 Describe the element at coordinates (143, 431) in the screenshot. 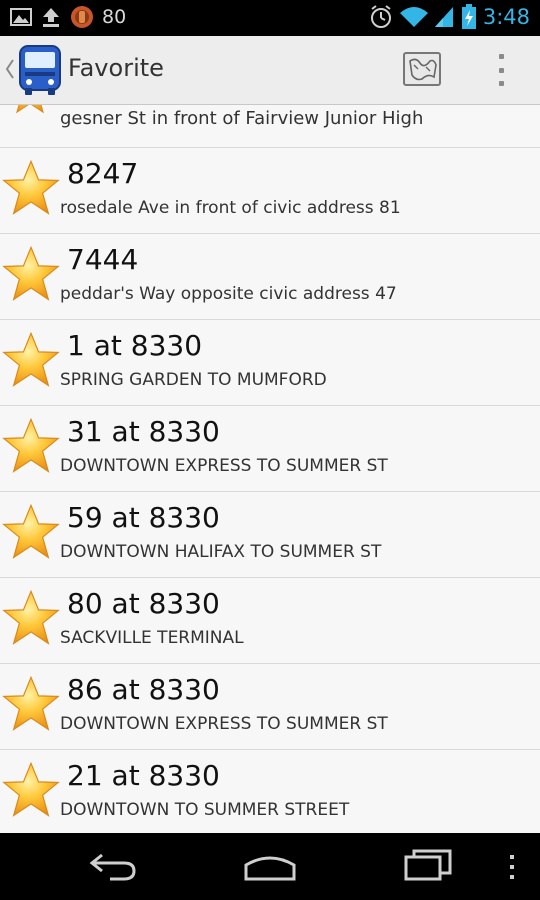

I see `list-item-title: 31 at 8330` at that location.